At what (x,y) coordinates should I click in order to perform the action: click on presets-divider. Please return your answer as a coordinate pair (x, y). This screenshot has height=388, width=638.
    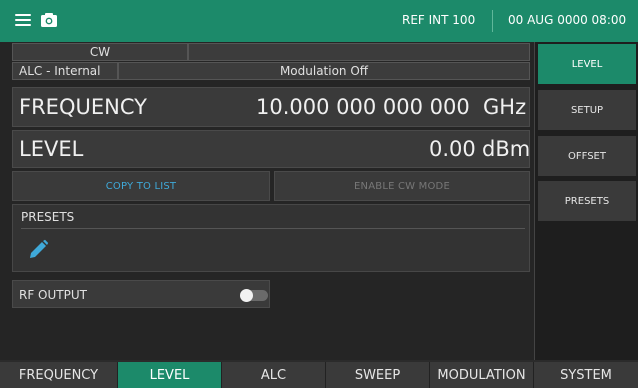
    Looking at the image, I should click on (273, 228).